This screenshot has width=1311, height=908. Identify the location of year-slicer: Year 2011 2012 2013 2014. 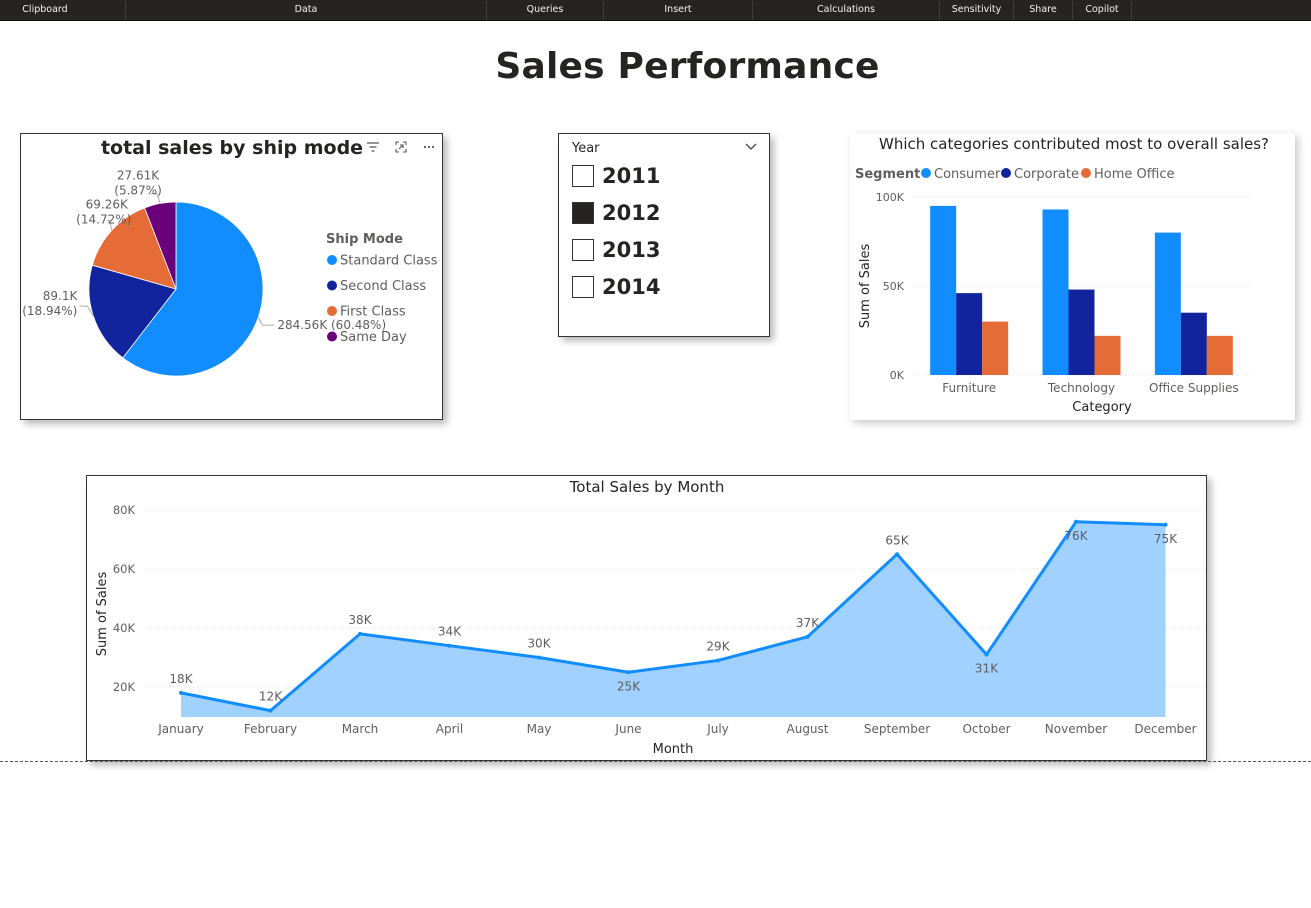
(664, 235).